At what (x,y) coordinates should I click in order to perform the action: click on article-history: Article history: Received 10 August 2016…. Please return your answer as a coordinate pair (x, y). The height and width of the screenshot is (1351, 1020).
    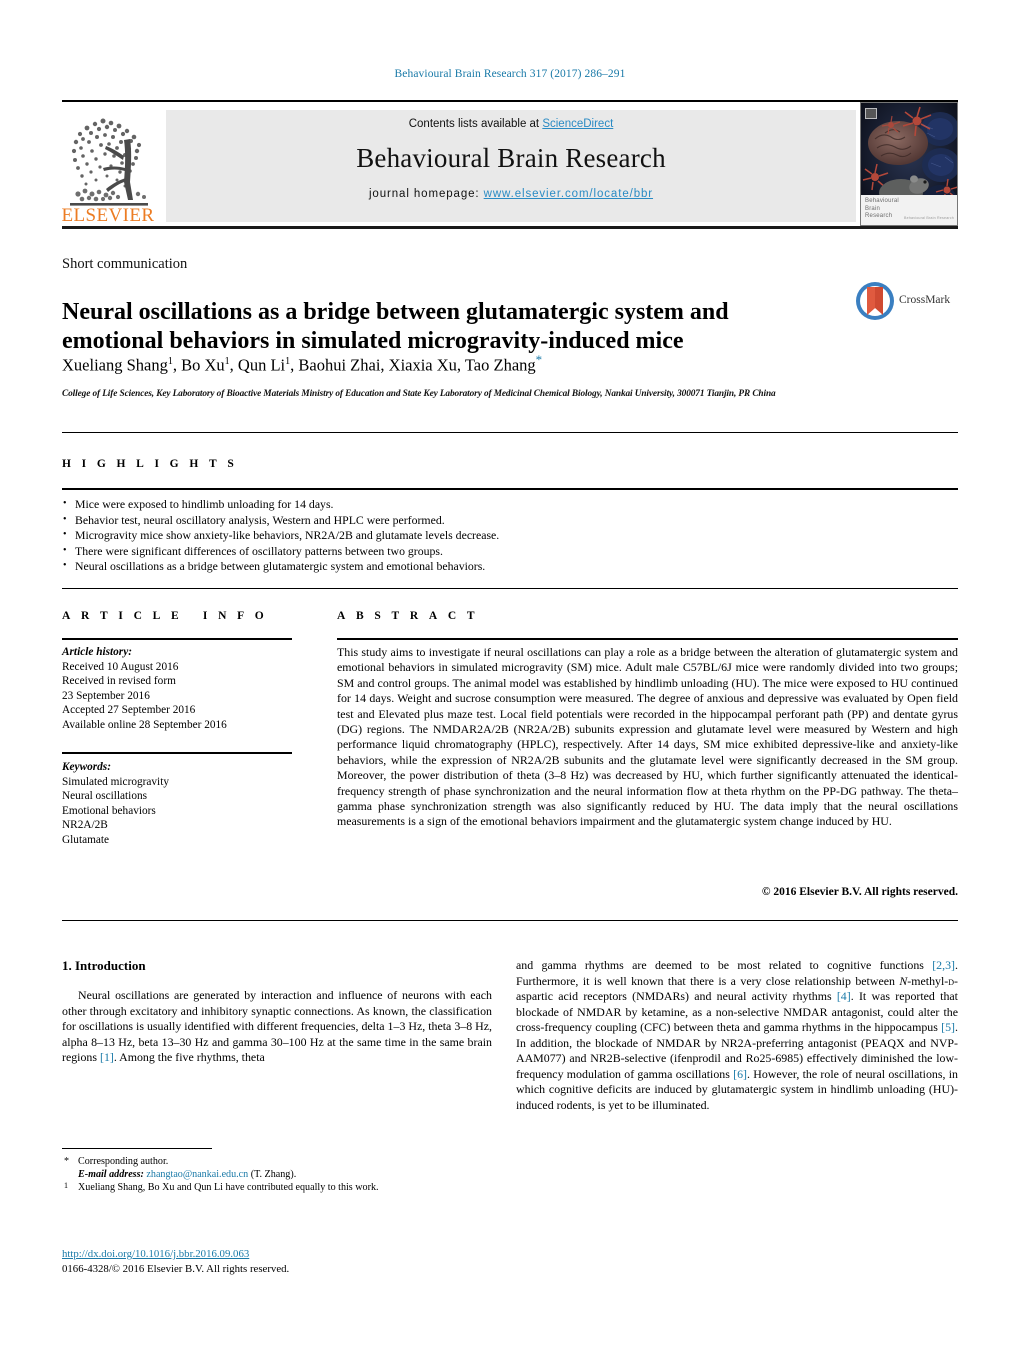
    Looking at the image, I should click on (182, 689).